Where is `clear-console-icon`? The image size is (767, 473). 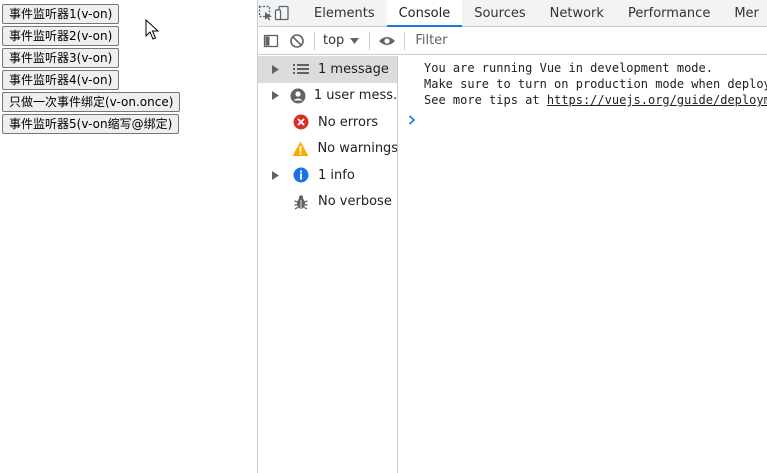
clear-console-icon is located at coordinates (297, 41).